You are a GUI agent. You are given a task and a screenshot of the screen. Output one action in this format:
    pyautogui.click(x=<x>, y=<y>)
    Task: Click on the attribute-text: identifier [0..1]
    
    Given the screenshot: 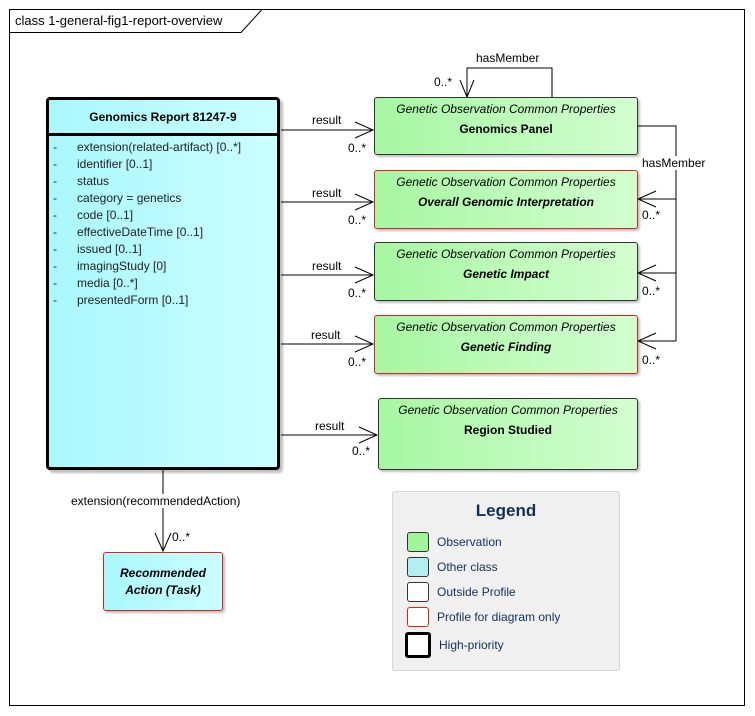 What is the action you would take?
    pyautogui.click(x=115, y=164)
    